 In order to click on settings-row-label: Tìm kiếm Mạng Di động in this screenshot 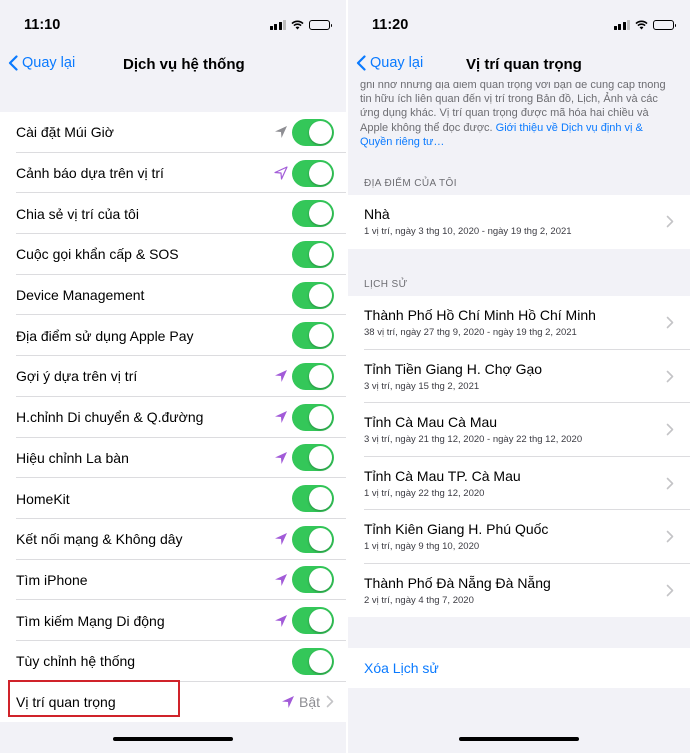, I will do `click(90, 620)`.